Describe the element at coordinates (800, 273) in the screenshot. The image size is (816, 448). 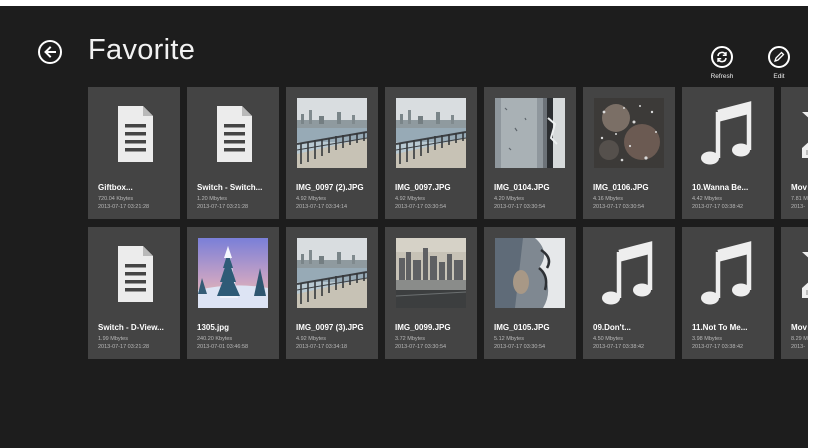
I see `video-icon` at that location.